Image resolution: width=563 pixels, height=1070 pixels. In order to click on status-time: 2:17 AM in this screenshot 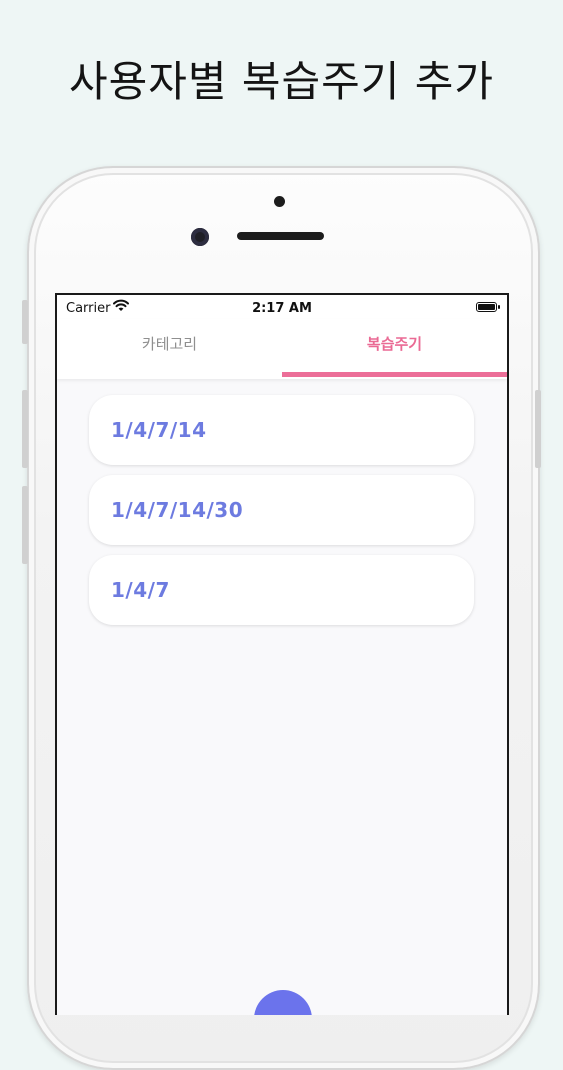, I will do `click(282, 308)`.